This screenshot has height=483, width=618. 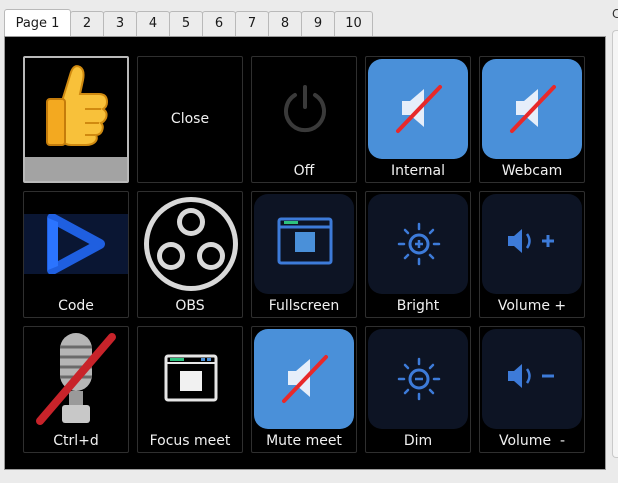 What do you see at coordinates (419, 244) in the screenshot?
I see `brightness-up-icon` at bounding box center [419, 244].